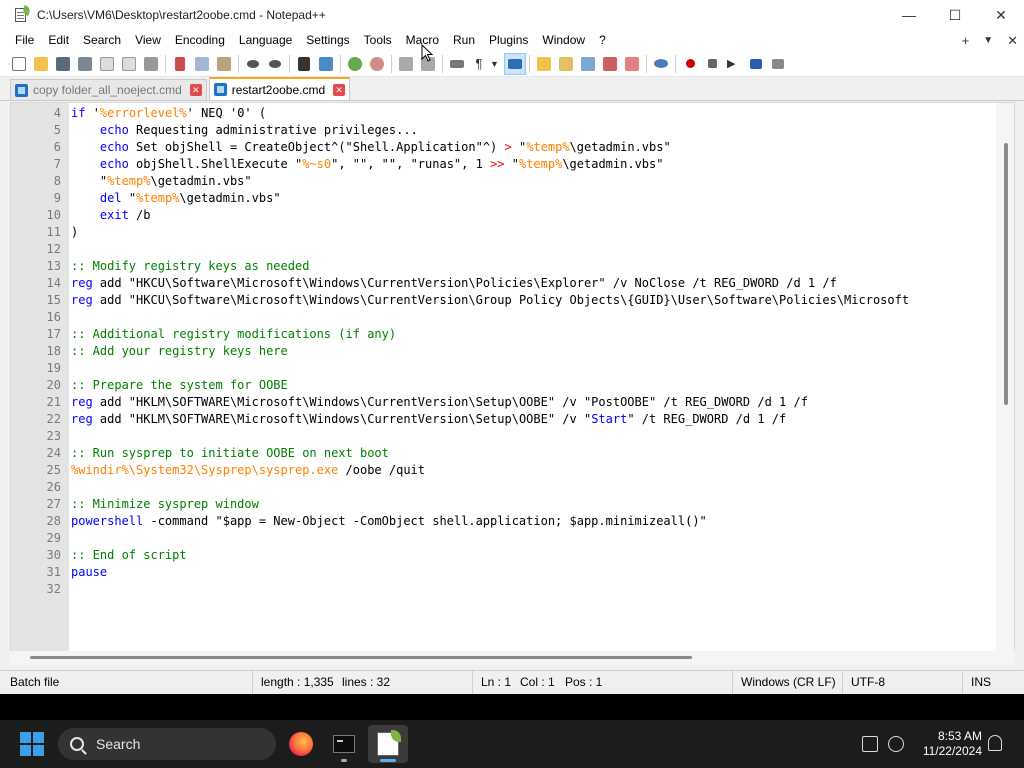 This screenshot has width=1024, height=768. Describe the element at coordinates (521, 385) in the screenshot. I see `code-line: 20:: Prepare the system for OOBE` at that location.